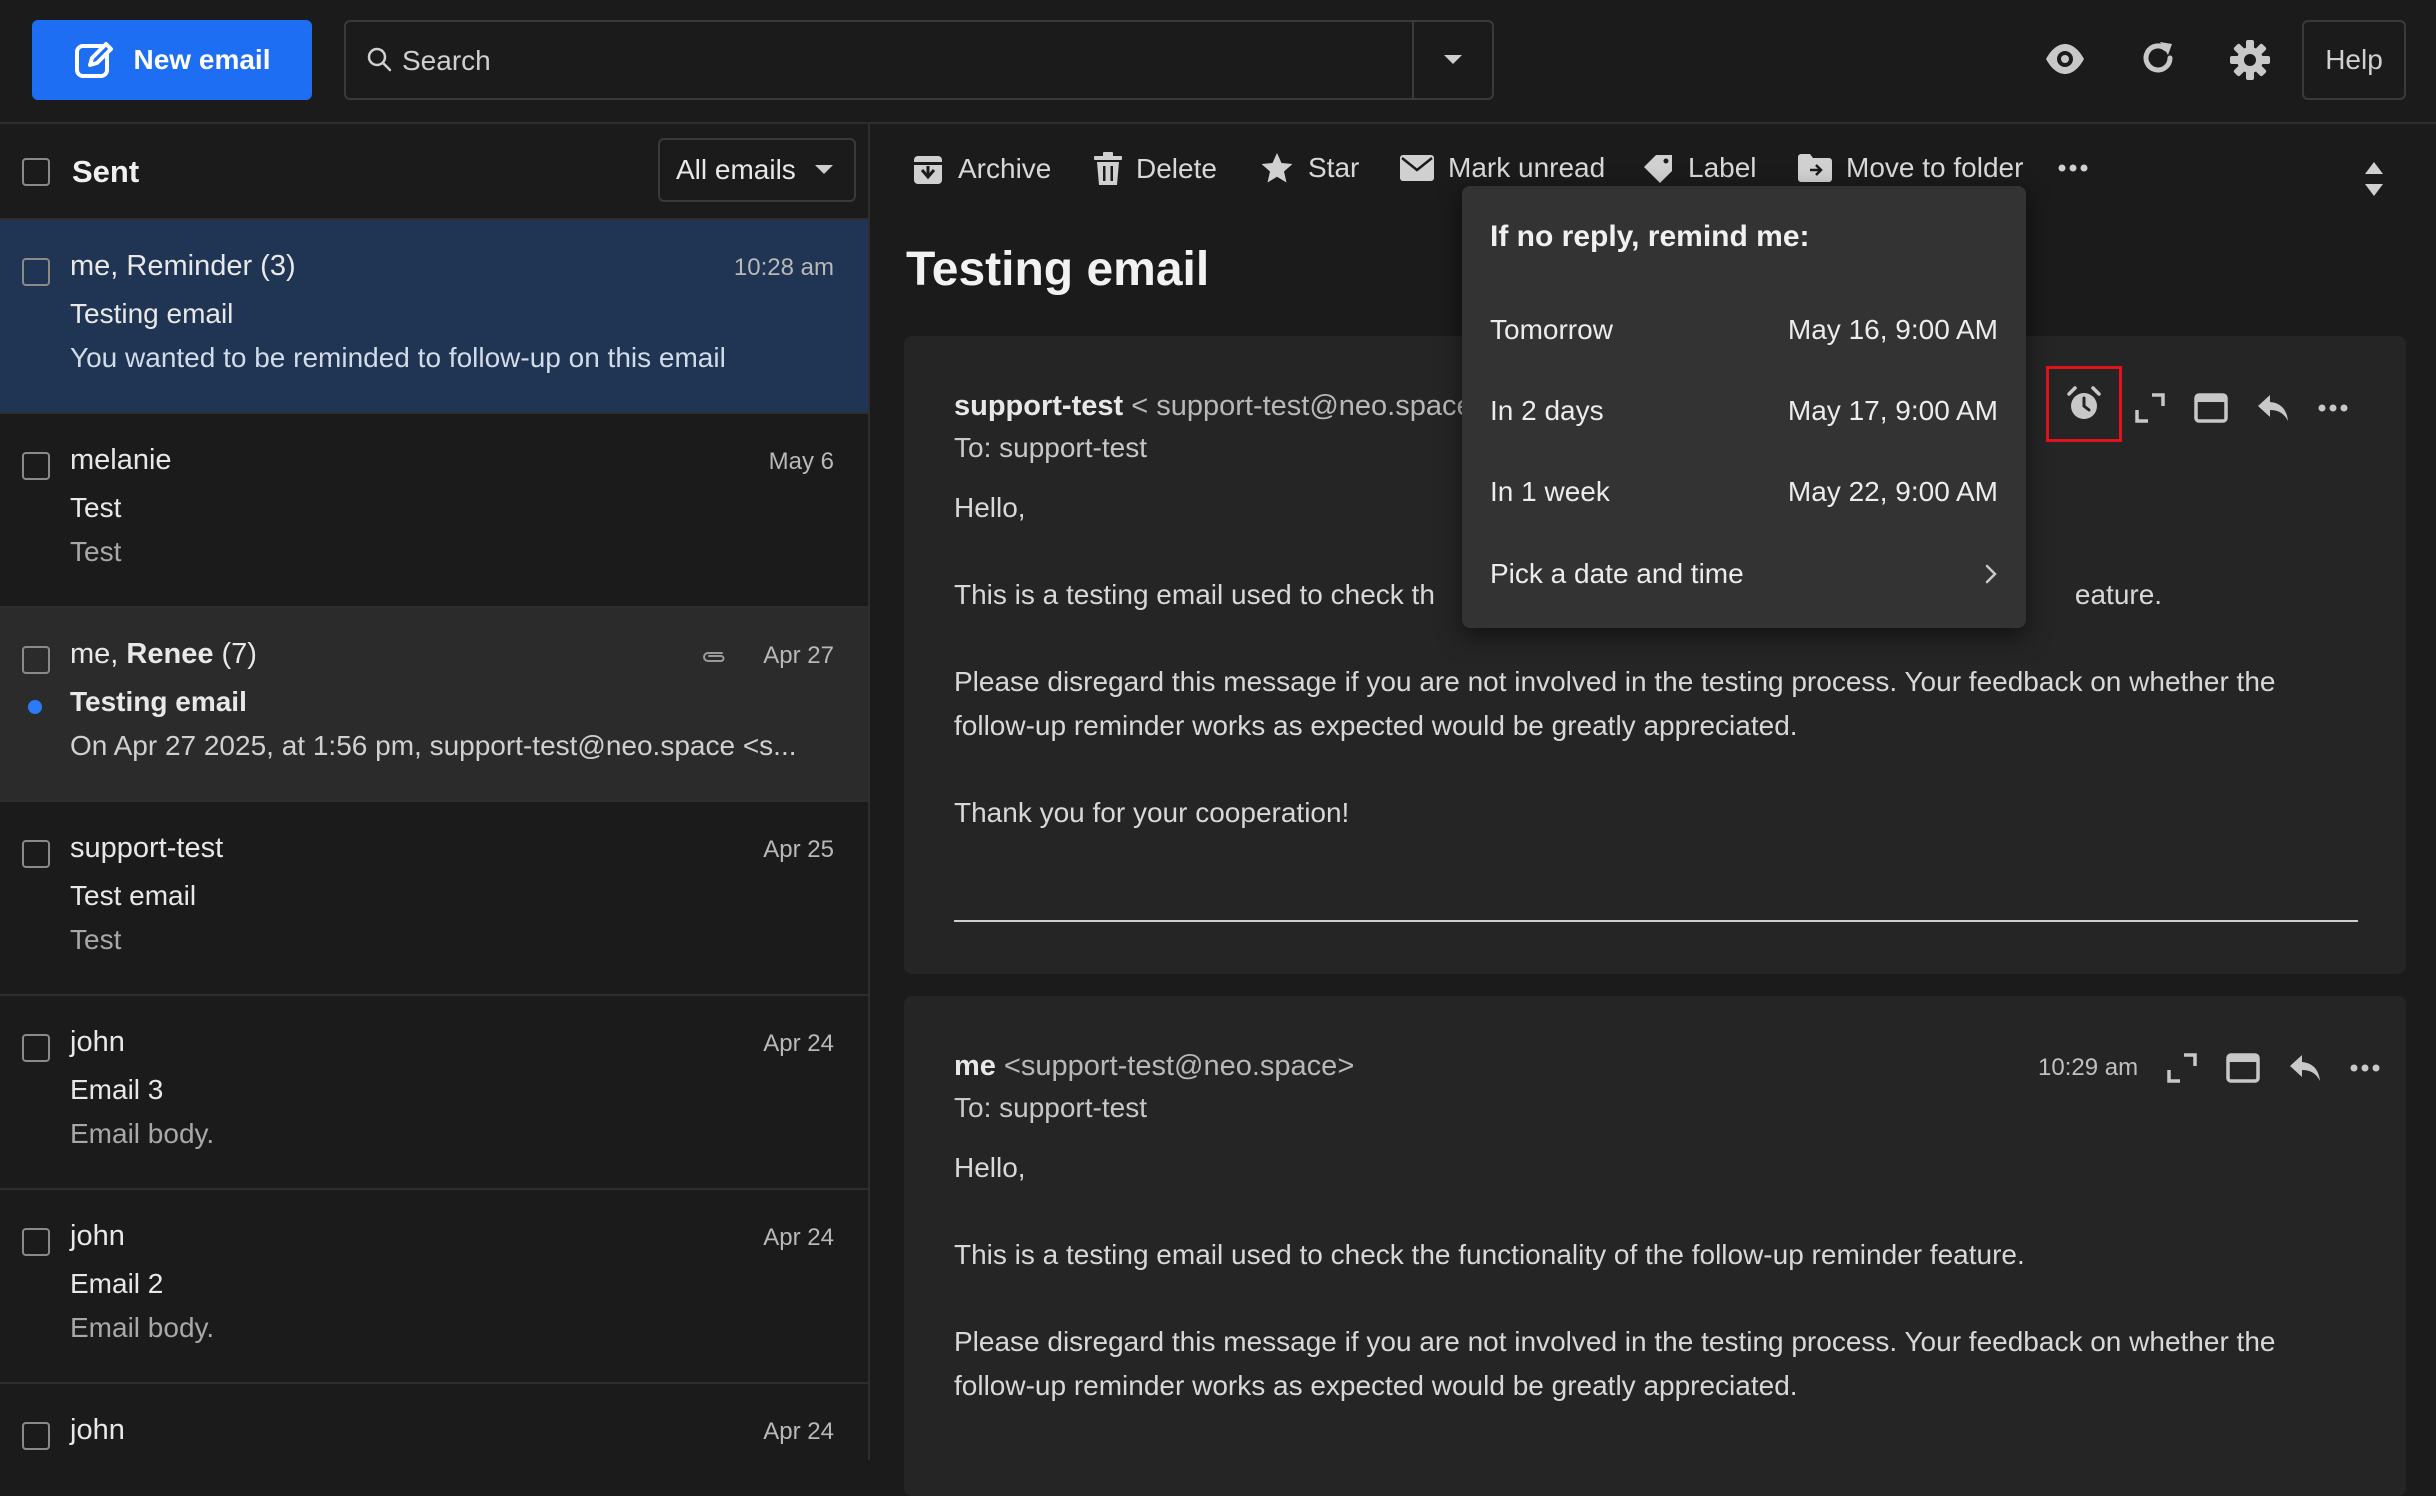 Image resolution: width=2436 pixels, height=1496 pixels. Describe the element at coordinates (1005, 168) in the screenshot. I see `archive-label: Archive` at that location.